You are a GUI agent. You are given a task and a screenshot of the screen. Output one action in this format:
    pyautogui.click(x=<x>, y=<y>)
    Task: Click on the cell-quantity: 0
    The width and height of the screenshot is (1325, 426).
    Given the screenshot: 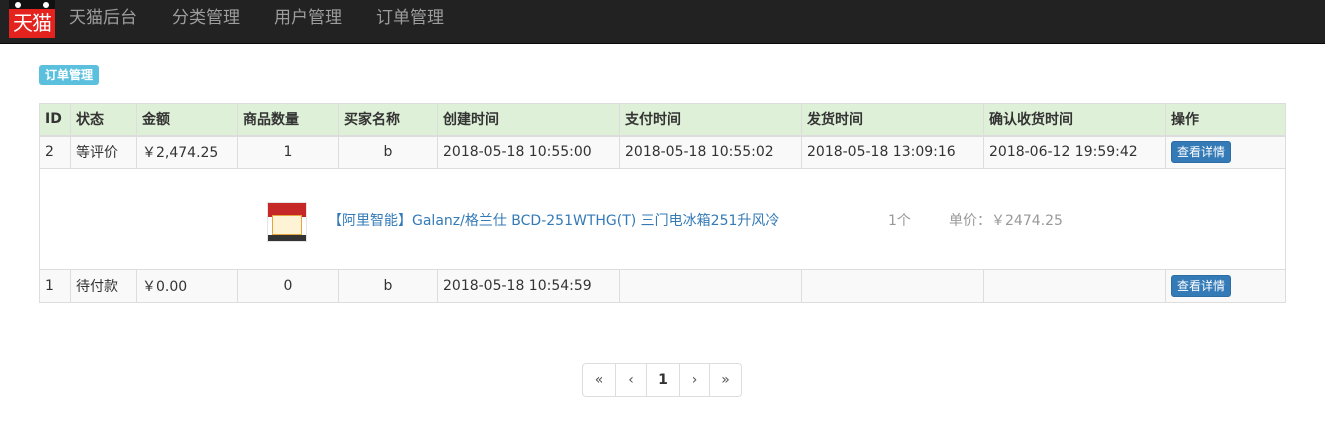 What is the action you would take?
    pyautogui.click(x=288, y=286)
    